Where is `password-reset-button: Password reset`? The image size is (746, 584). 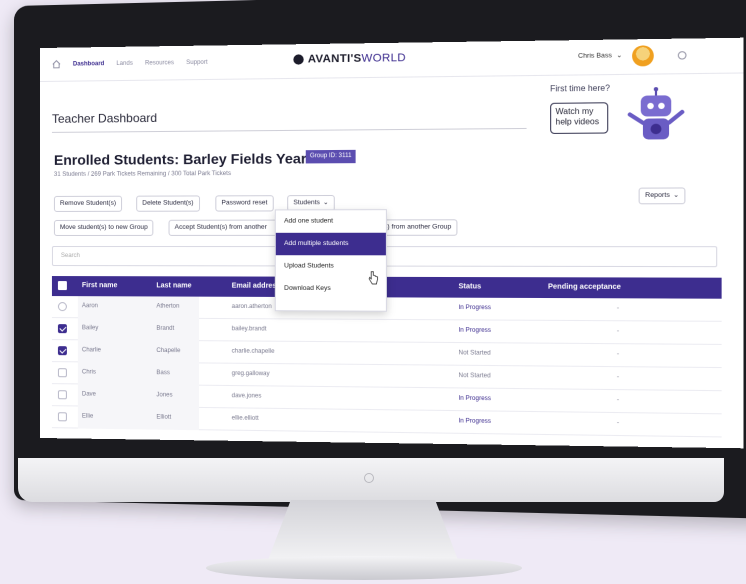 password-reset-button: Password reset is located at coordinates (244, 203).